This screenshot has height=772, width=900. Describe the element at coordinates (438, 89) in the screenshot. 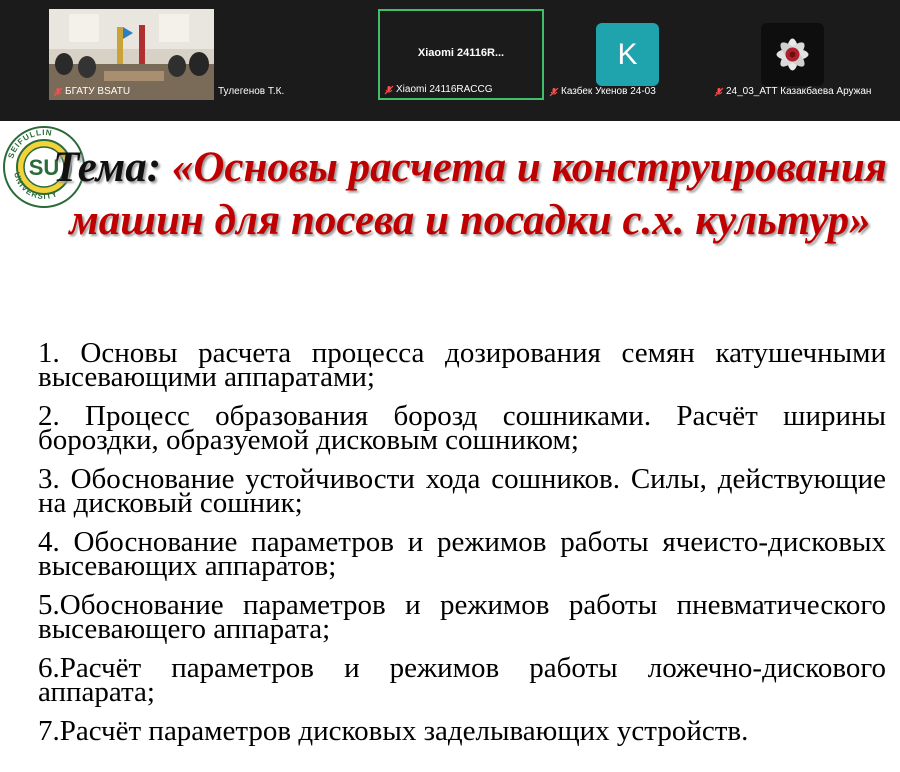

I see `participant-name: Xiaomi 24116RACCG` at that location.